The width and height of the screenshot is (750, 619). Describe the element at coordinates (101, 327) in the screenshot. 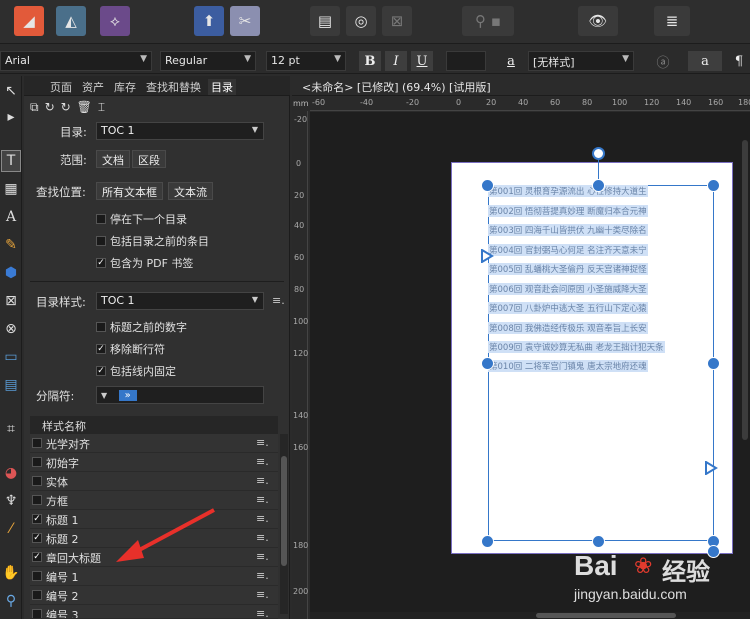

I see `numbers-before-checkbox` at that location.